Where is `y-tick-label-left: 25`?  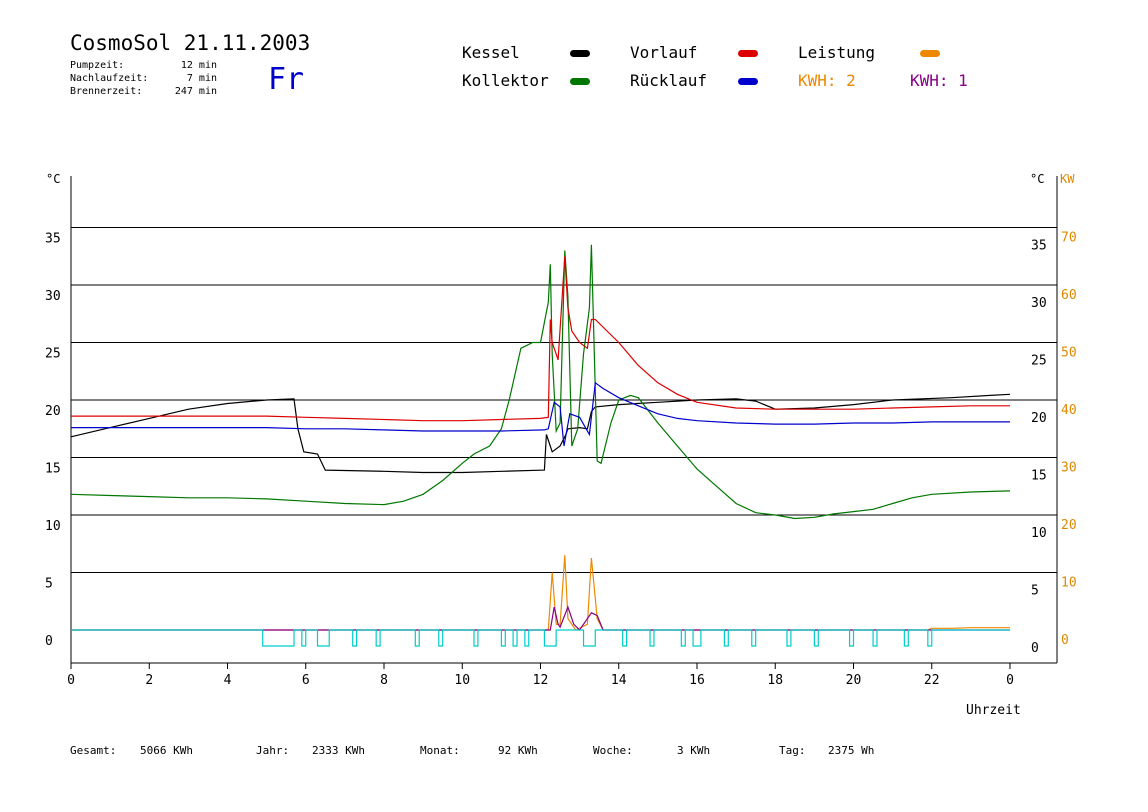 y-tick-label-left: 25 is located at coordinates (53, 354).